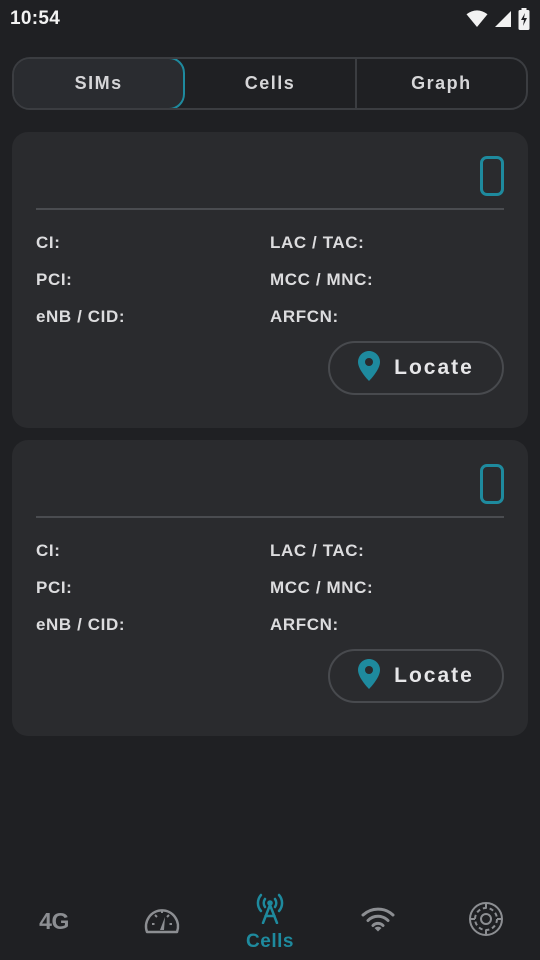 This screenshot has height=960, width=540. Describe the element at coordinates (35, 18) in the screenshot. I see `status-time: 10:54` at that location.